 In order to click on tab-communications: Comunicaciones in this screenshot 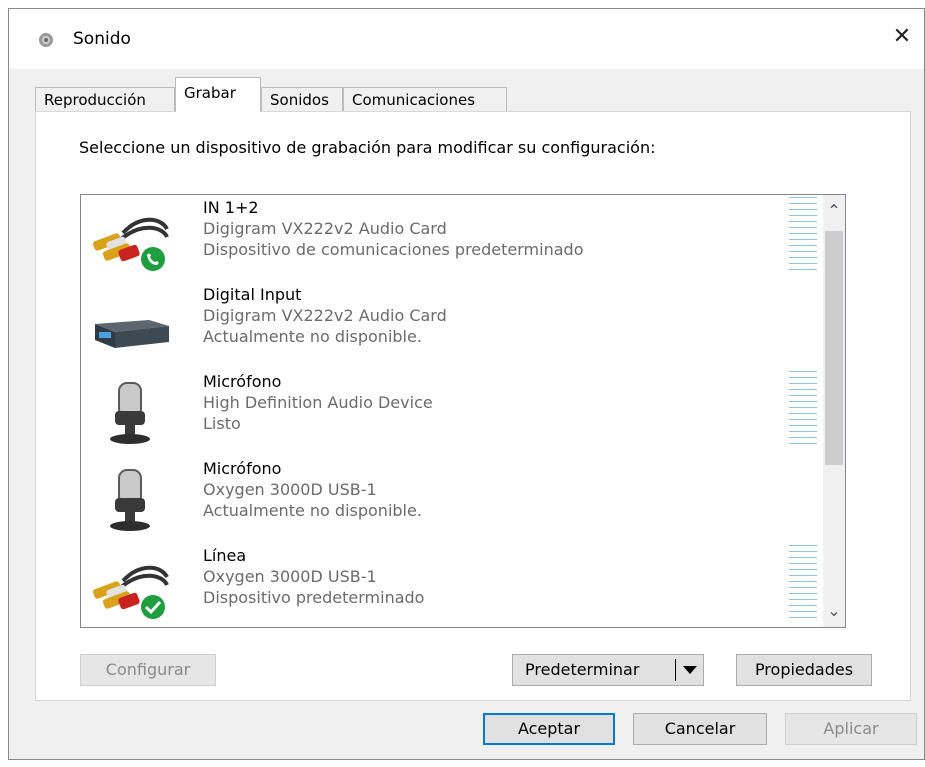, I will do `click(425, 99)`.